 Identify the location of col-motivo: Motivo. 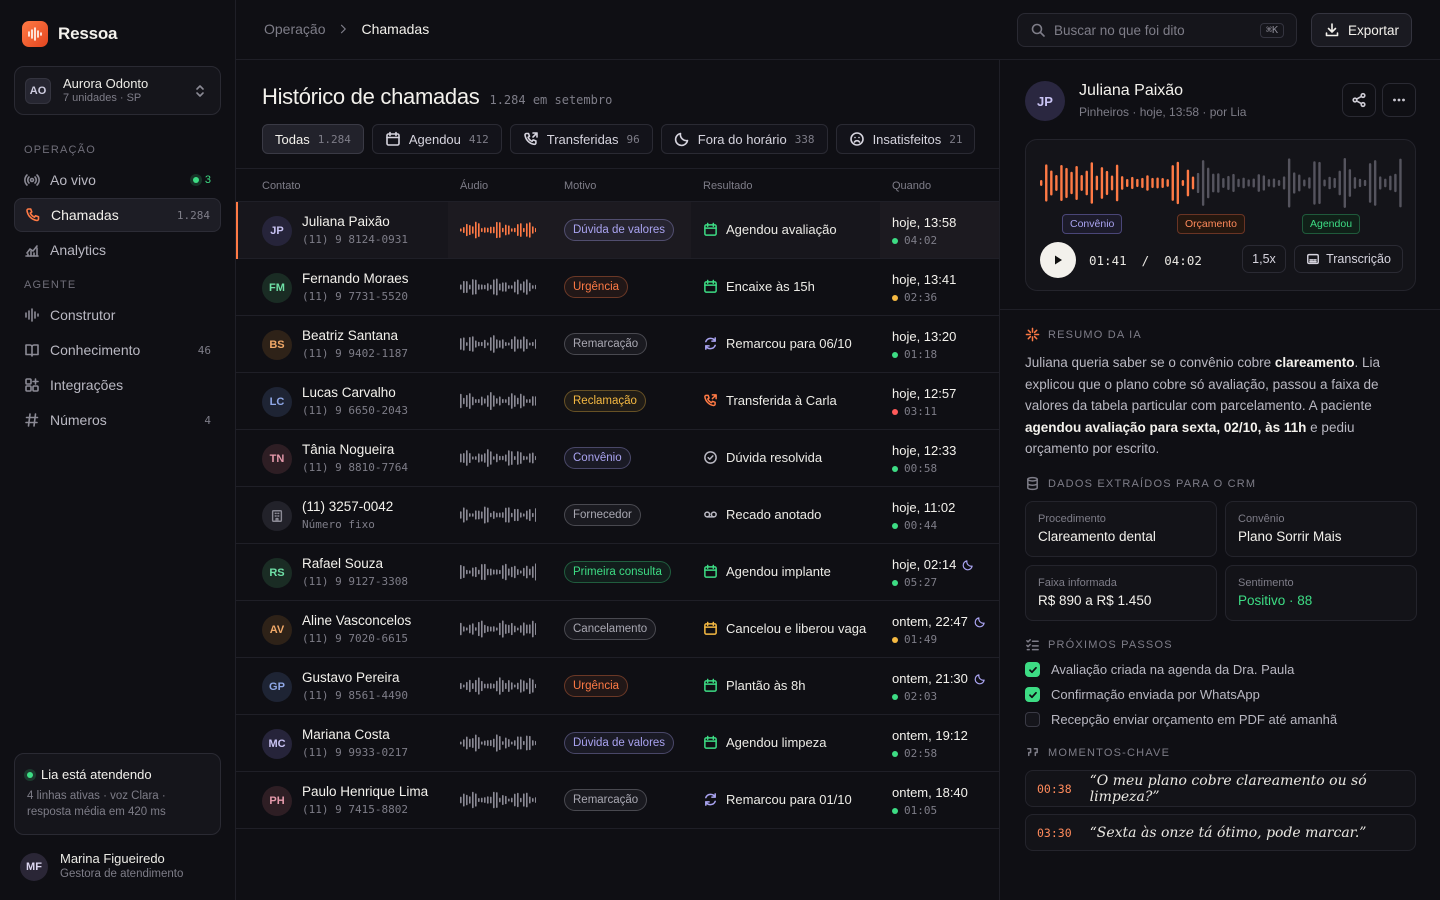
(580, 186).